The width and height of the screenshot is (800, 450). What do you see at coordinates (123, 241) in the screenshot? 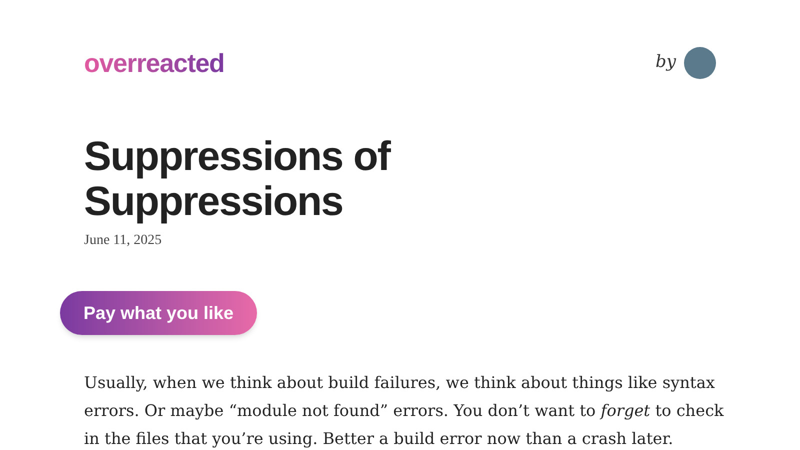
I see `post-date: June 11, 2025` at bounding box center [123, 241].